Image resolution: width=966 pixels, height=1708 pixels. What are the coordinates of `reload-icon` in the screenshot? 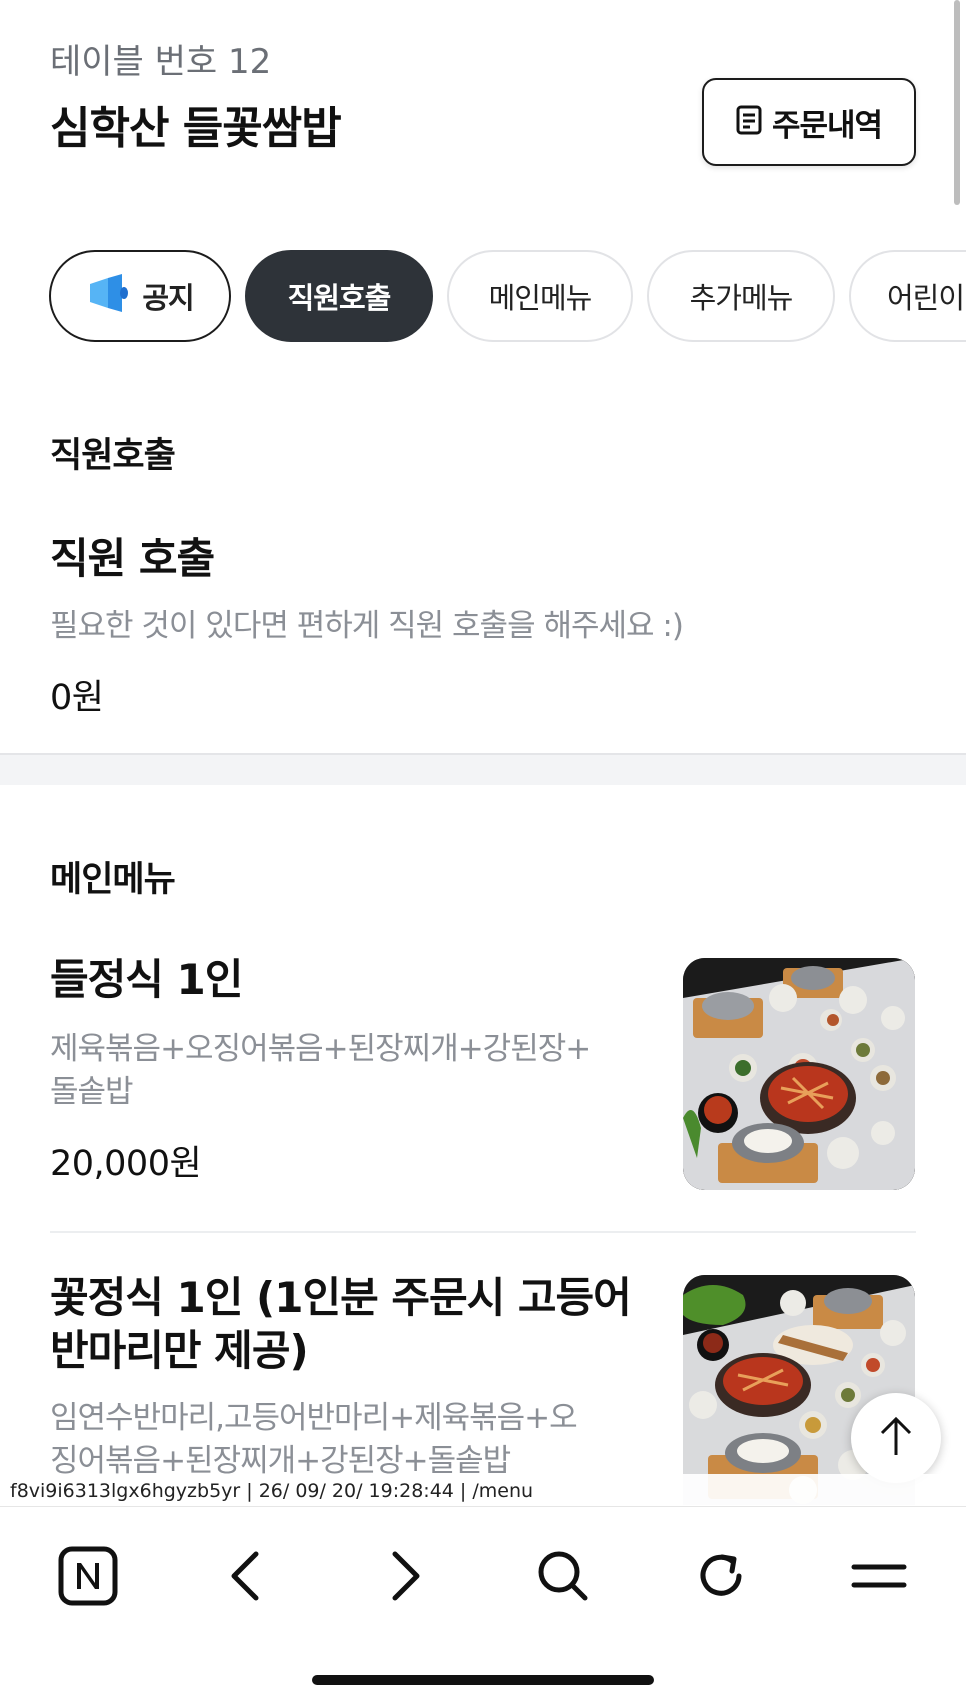 It's located at (721, 1578).